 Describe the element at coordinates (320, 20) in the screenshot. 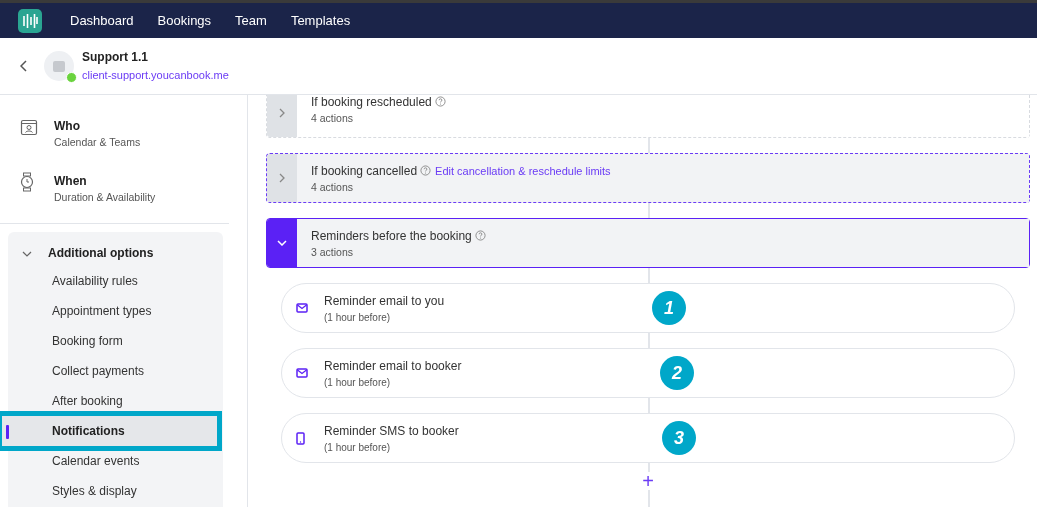

I see `nav-link: Templates` at that location.